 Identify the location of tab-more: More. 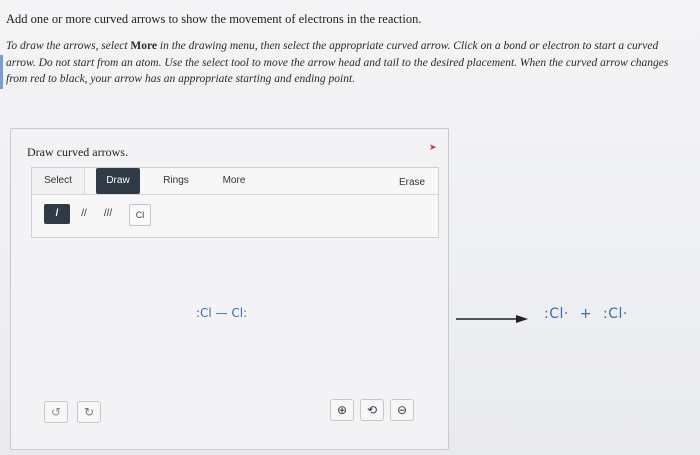
(234, 181).